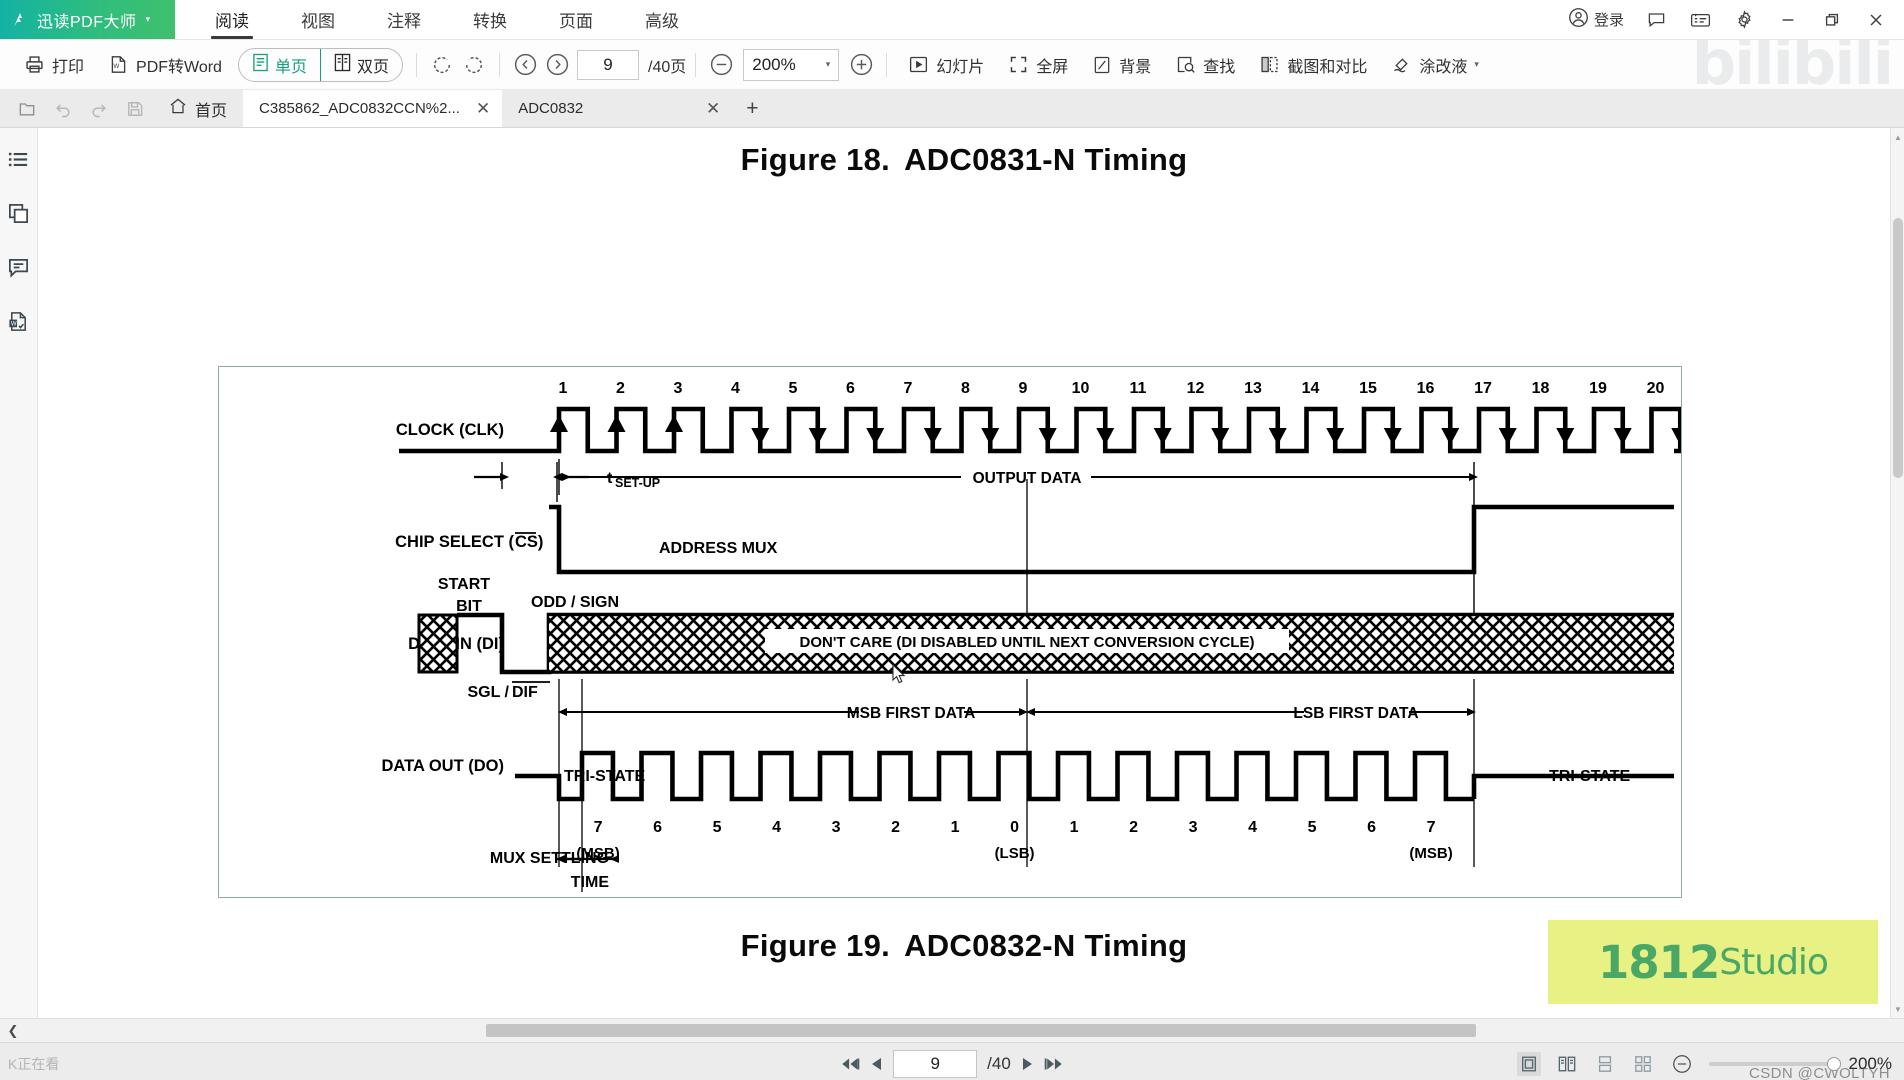  I want to click on find-button: 查找, so click(1205, 65).